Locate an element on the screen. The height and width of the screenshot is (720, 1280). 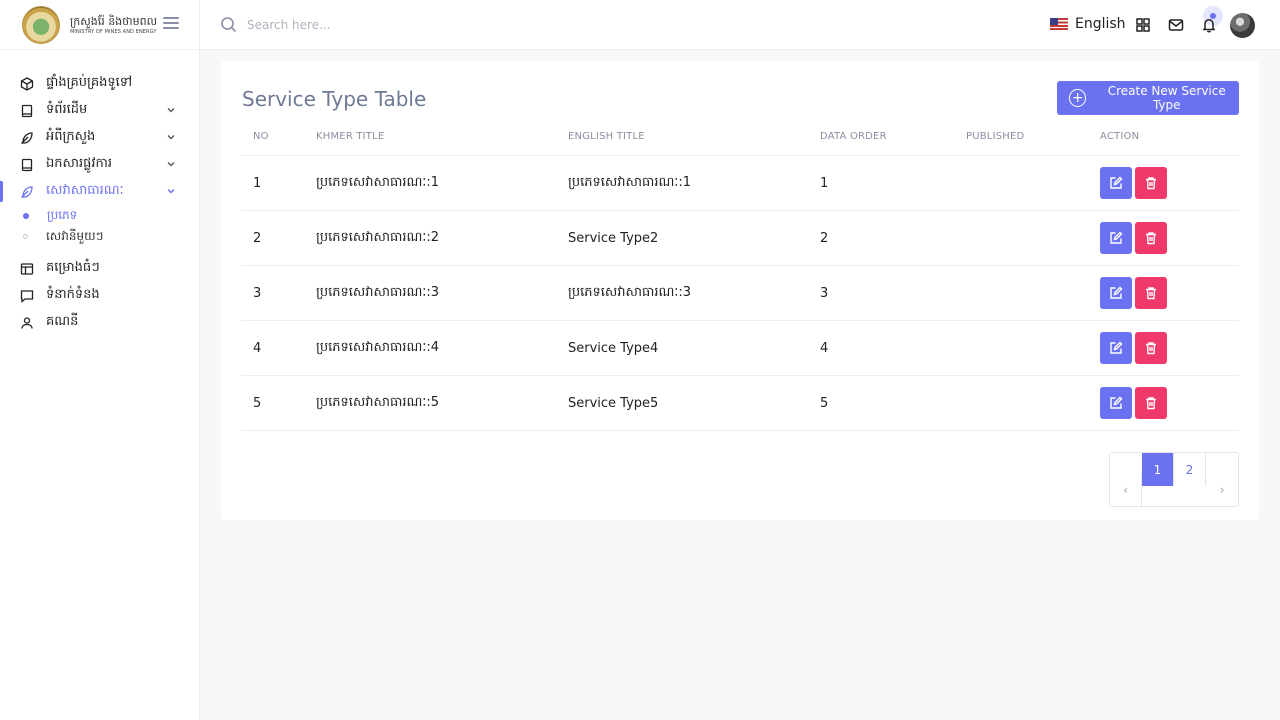
layout-icon is located at coordinates (27, 269).